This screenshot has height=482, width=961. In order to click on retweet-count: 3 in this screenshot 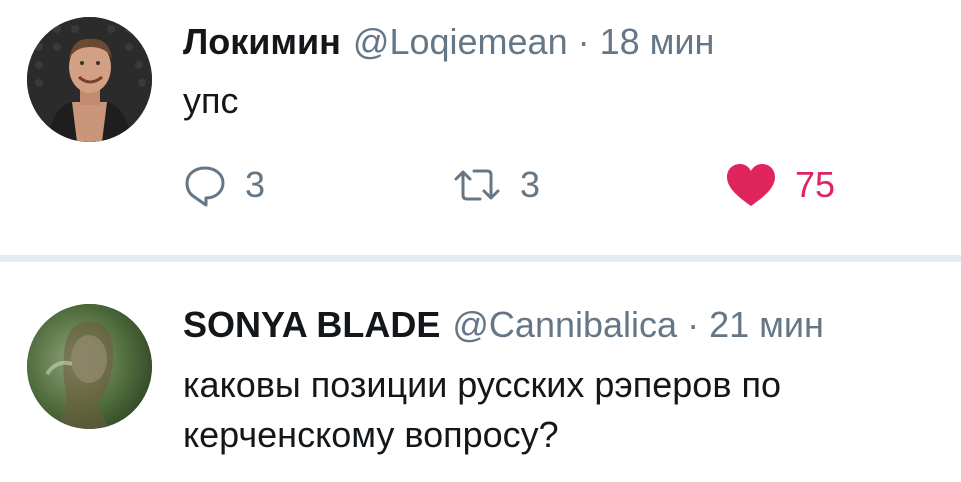, I will do `click(530, 184)`.